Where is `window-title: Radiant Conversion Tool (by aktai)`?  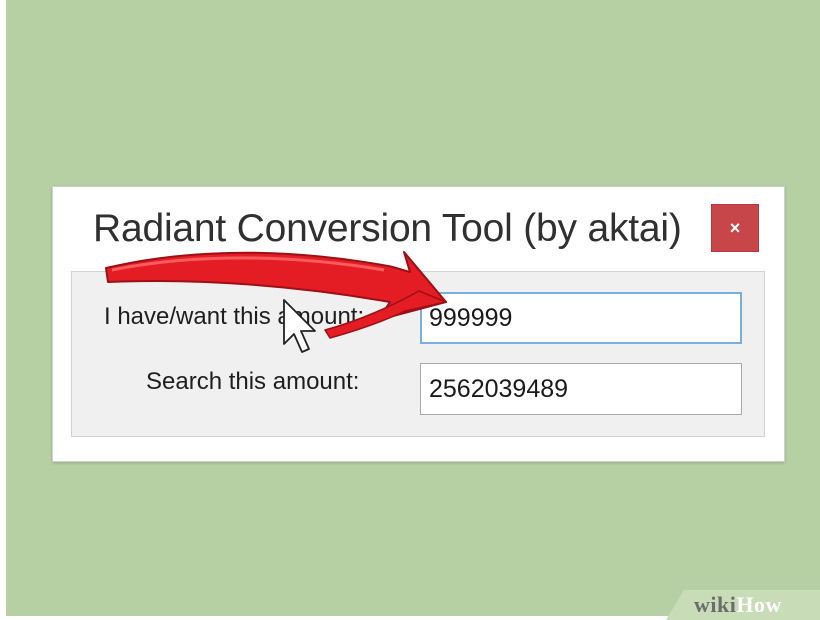
window-title: Radiant Conversion Tool (by aktai) is located at coordinates (387, 228).